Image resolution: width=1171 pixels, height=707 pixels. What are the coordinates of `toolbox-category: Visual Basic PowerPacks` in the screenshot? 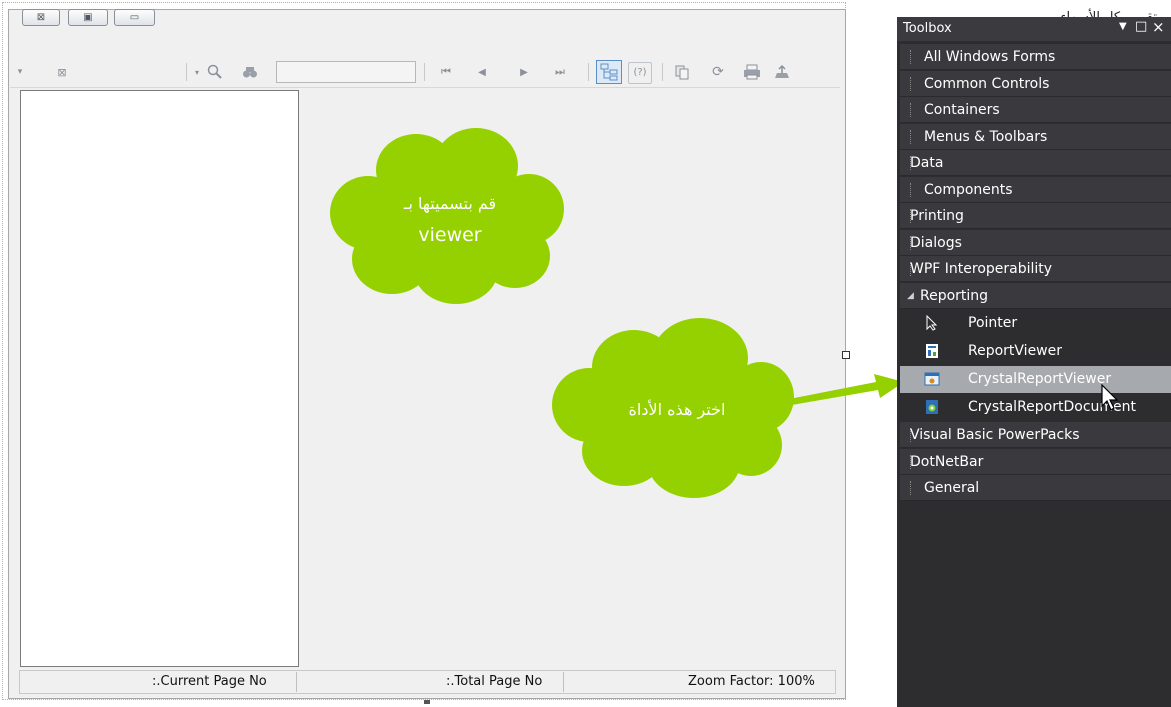 It's located at (1035, 435).